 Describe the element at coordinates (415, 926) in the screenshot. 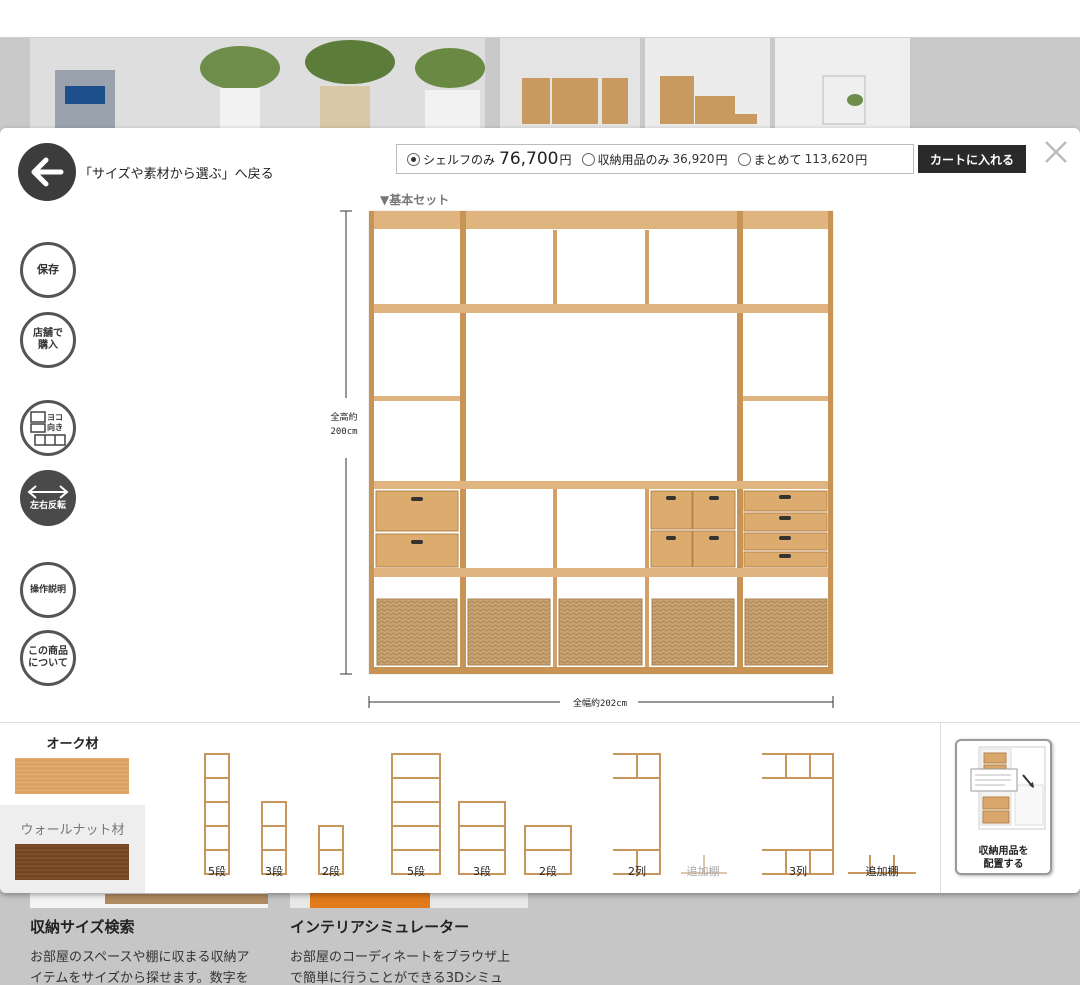

I see `simulator-title: インテリアシミュレーター` at that location.